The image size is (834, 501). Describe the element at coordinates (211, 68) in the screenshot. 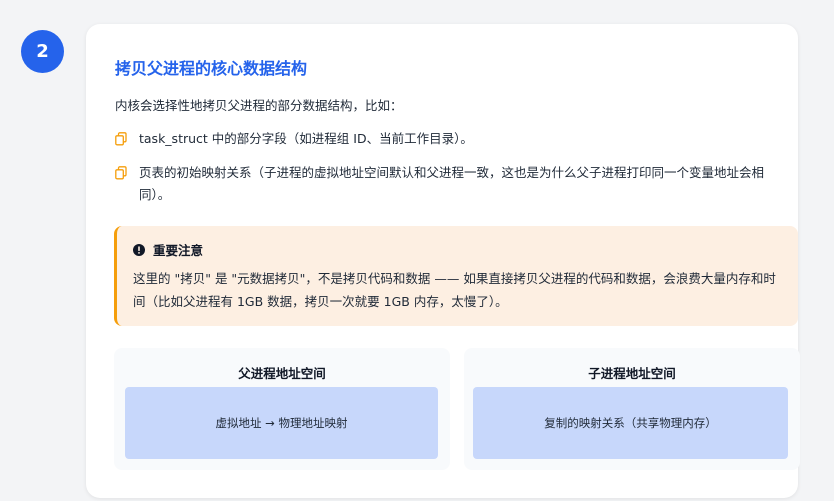

I see `section-title: 拷贝父进程的核心数据结构` at that location.